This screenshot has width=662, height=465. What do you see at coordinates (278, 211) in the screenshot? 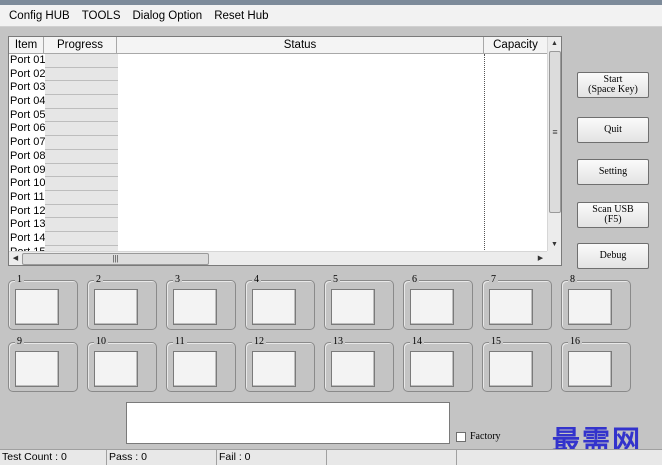
I see `list-row: Port 12` at bounding box center [278, 211].